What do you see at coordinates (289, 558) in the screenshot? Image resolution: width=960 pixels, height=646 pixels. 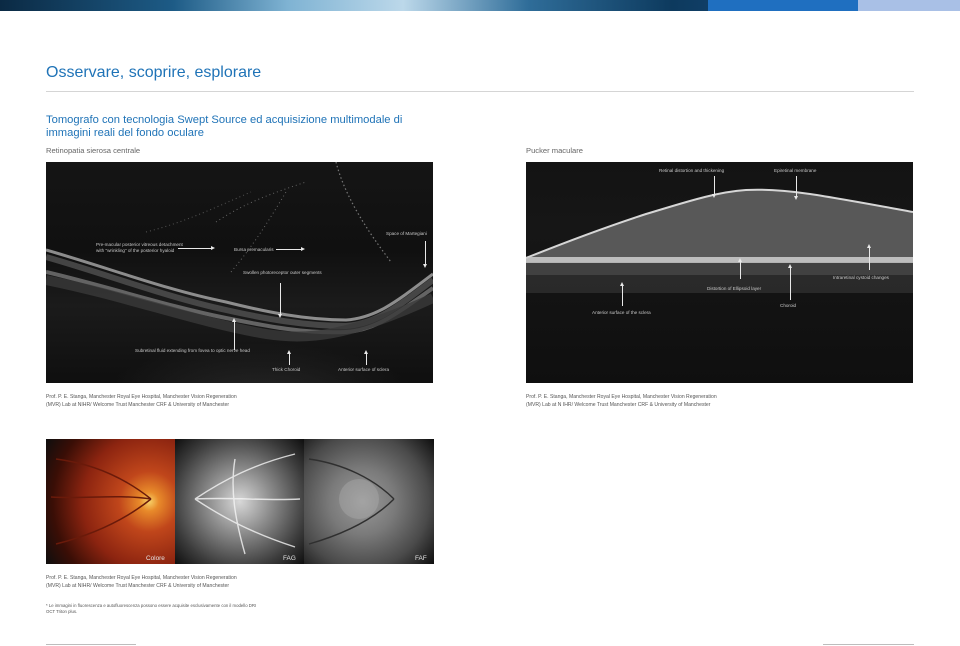 I see `fundus-caption-fag: FAG` at bounding box center [289, 558].